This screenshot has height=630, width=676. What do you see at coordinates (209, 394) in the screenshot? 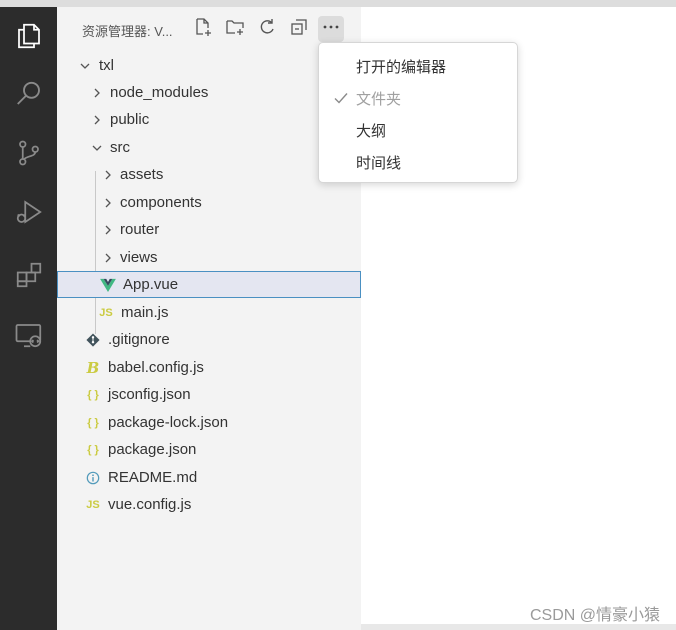
I see `tree-file-jsconfig: { } jsconfig.json` at bounding box center [209, 394].